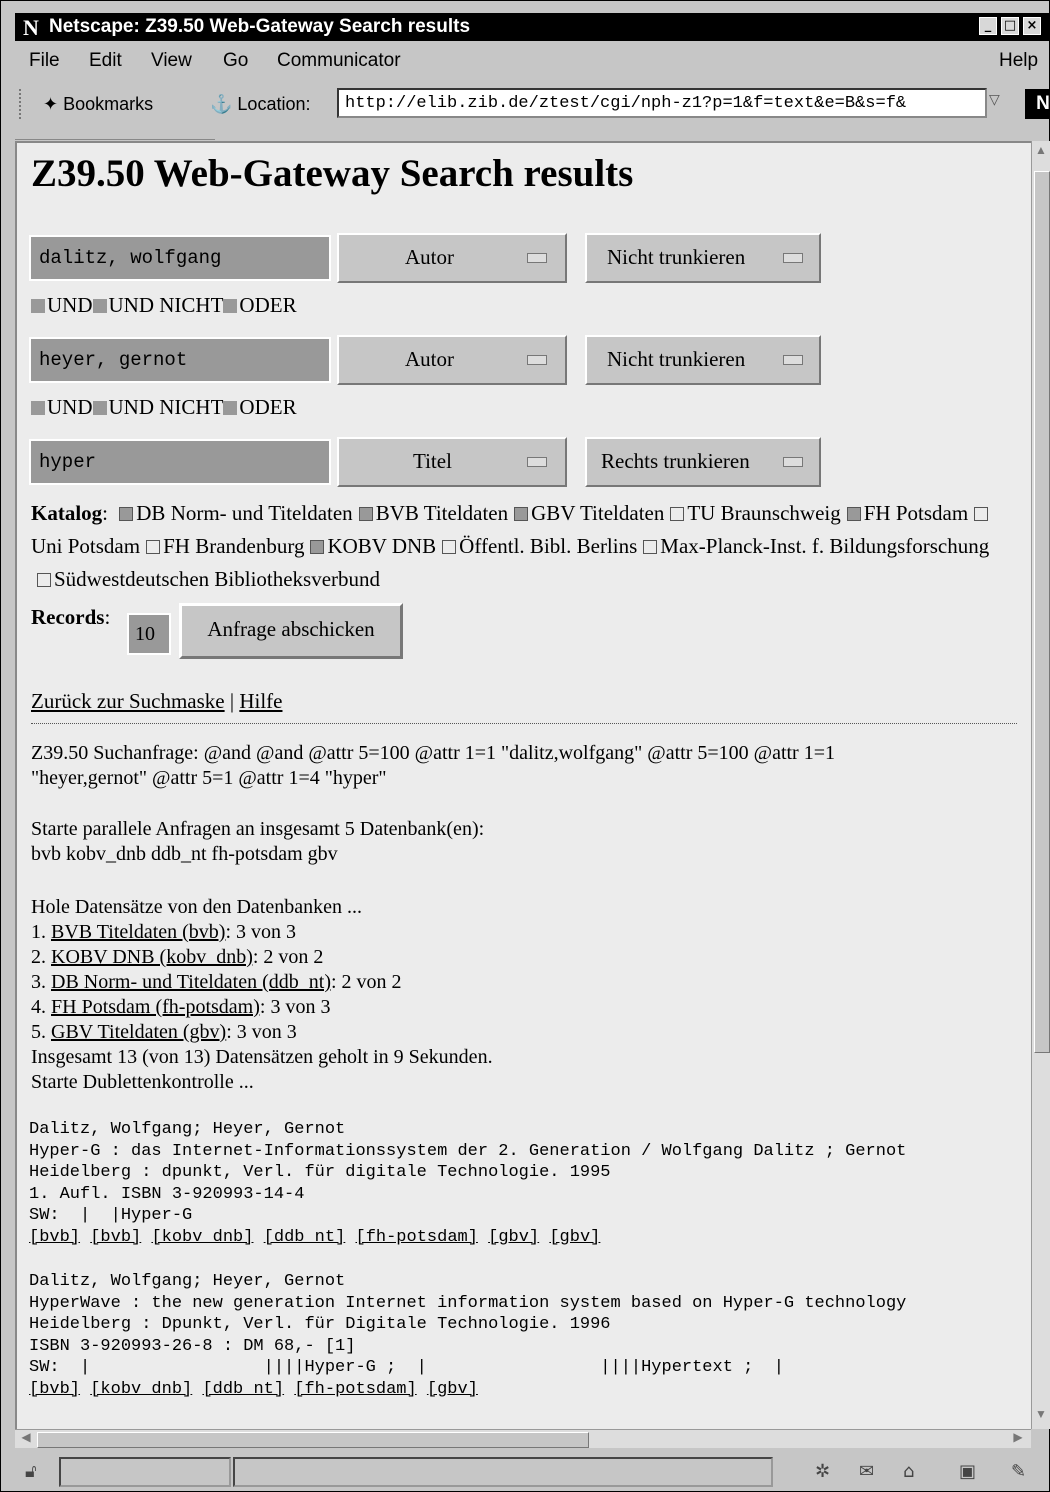 The image size is (1050, 1492). I want to click on netscape-logo-icon: N, so click(1037, 104).